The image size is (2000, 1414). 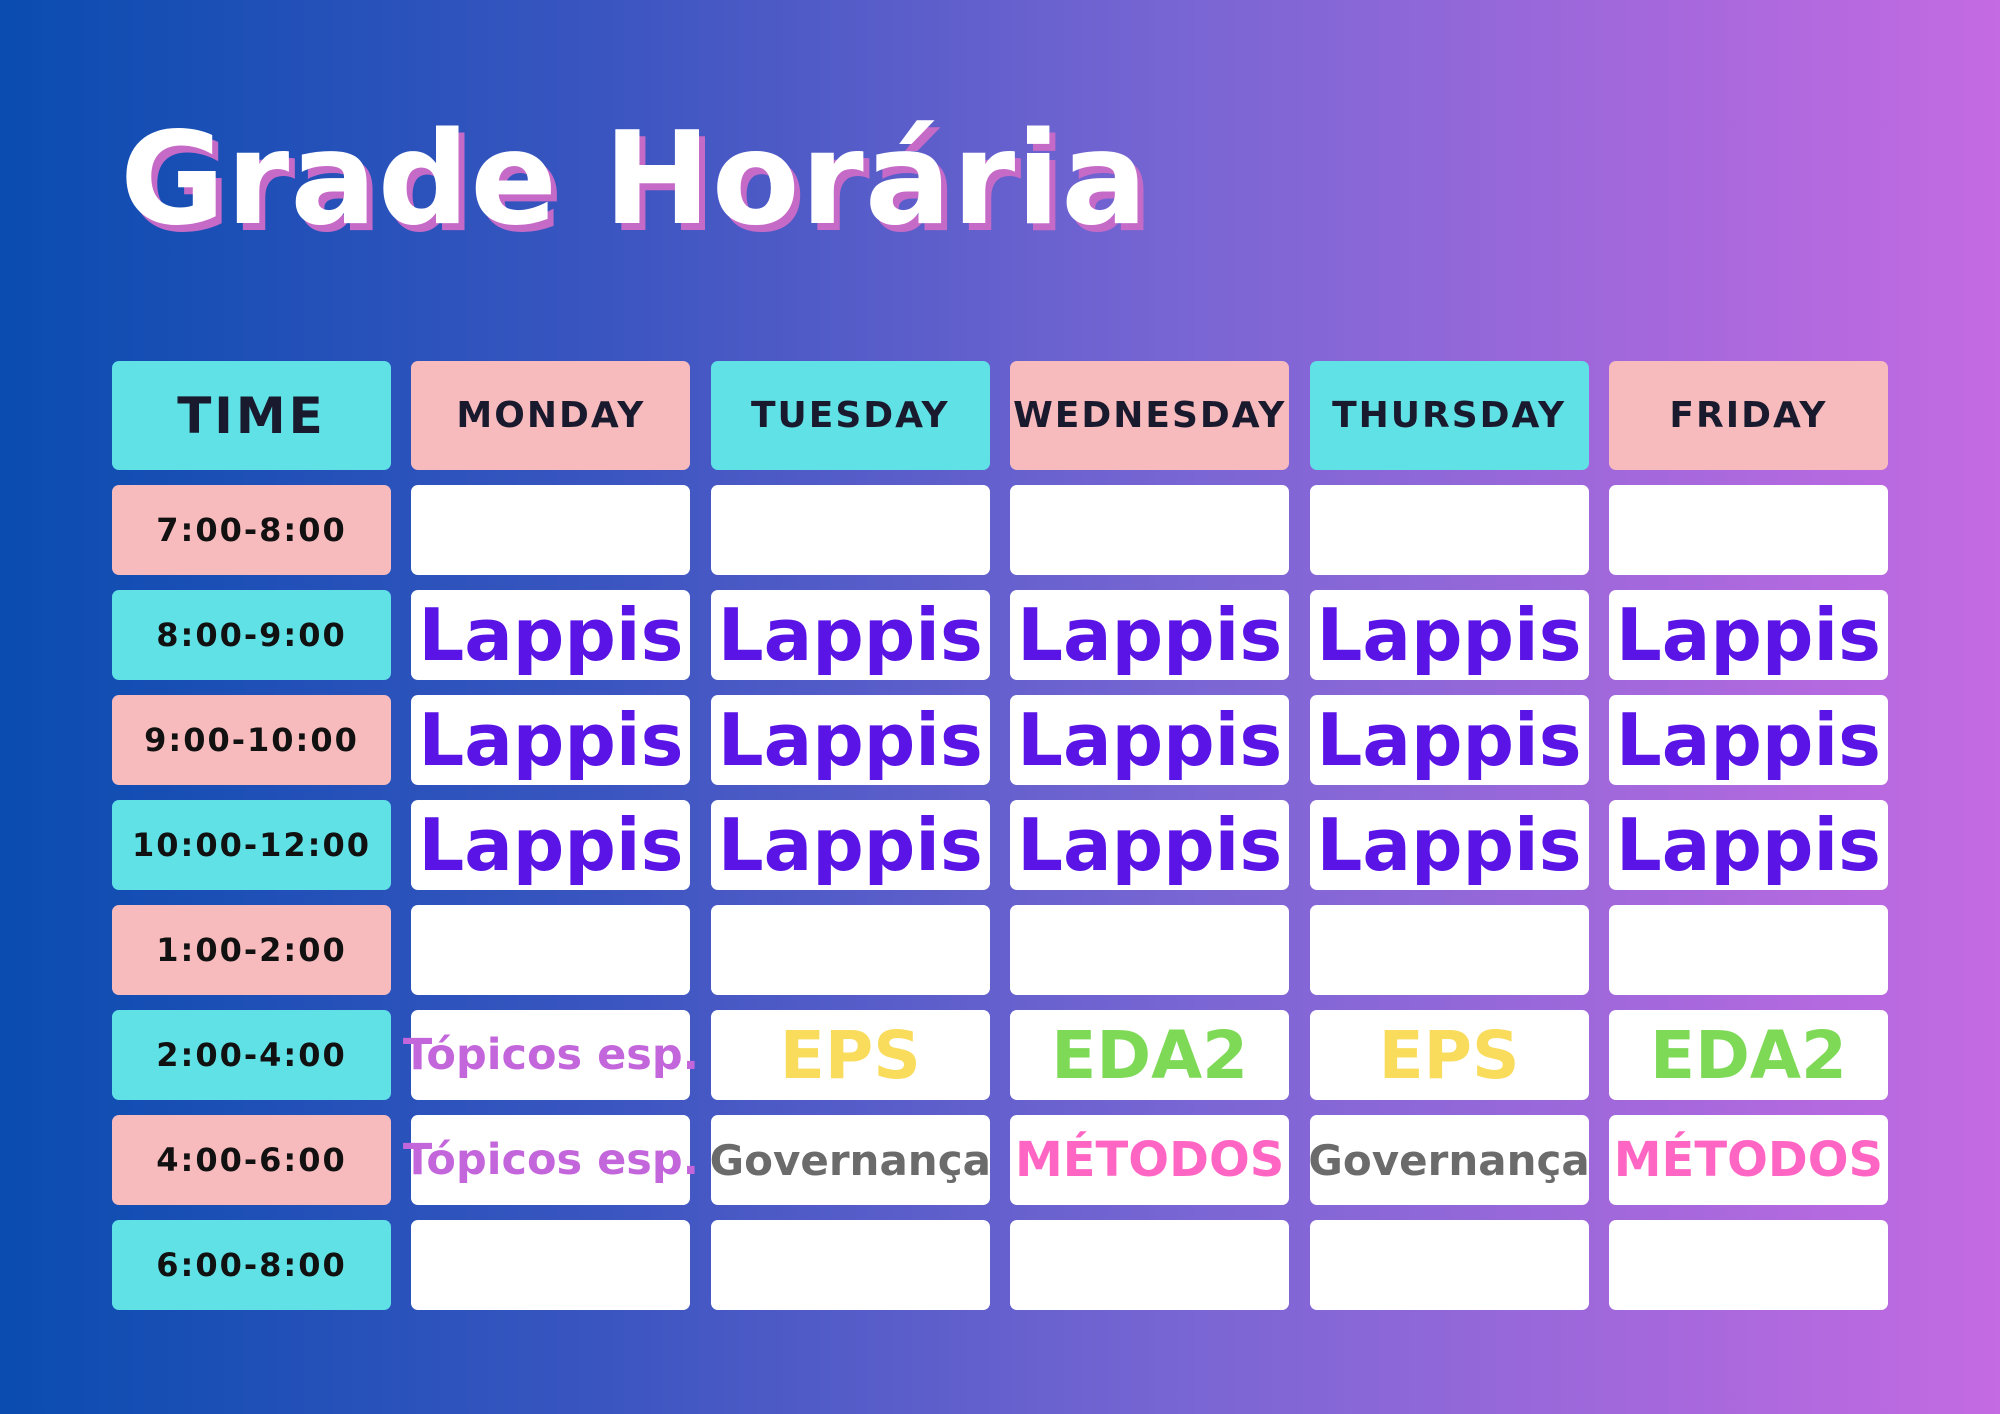 What do you see at coordinates (1748, 415) in the screenshot?
I see `header-friday: FRIDAY` at bounding box center [1748, 415].